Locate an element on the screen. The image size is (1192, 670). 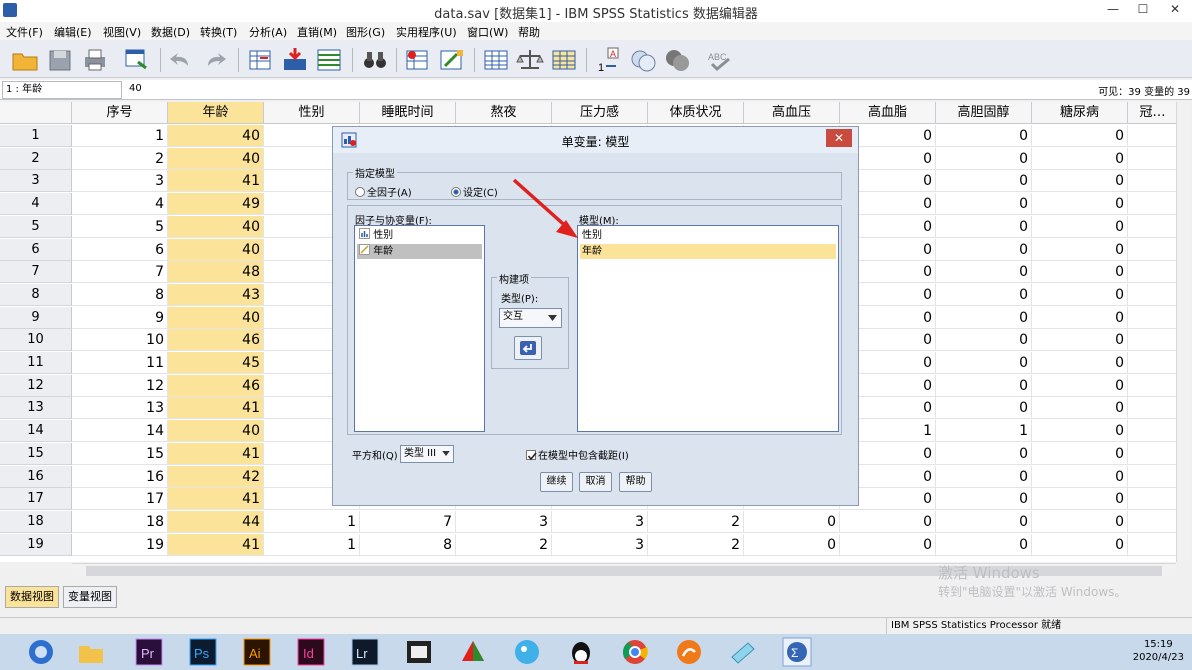
row-number: 17 is located at coordinates (36, 499).